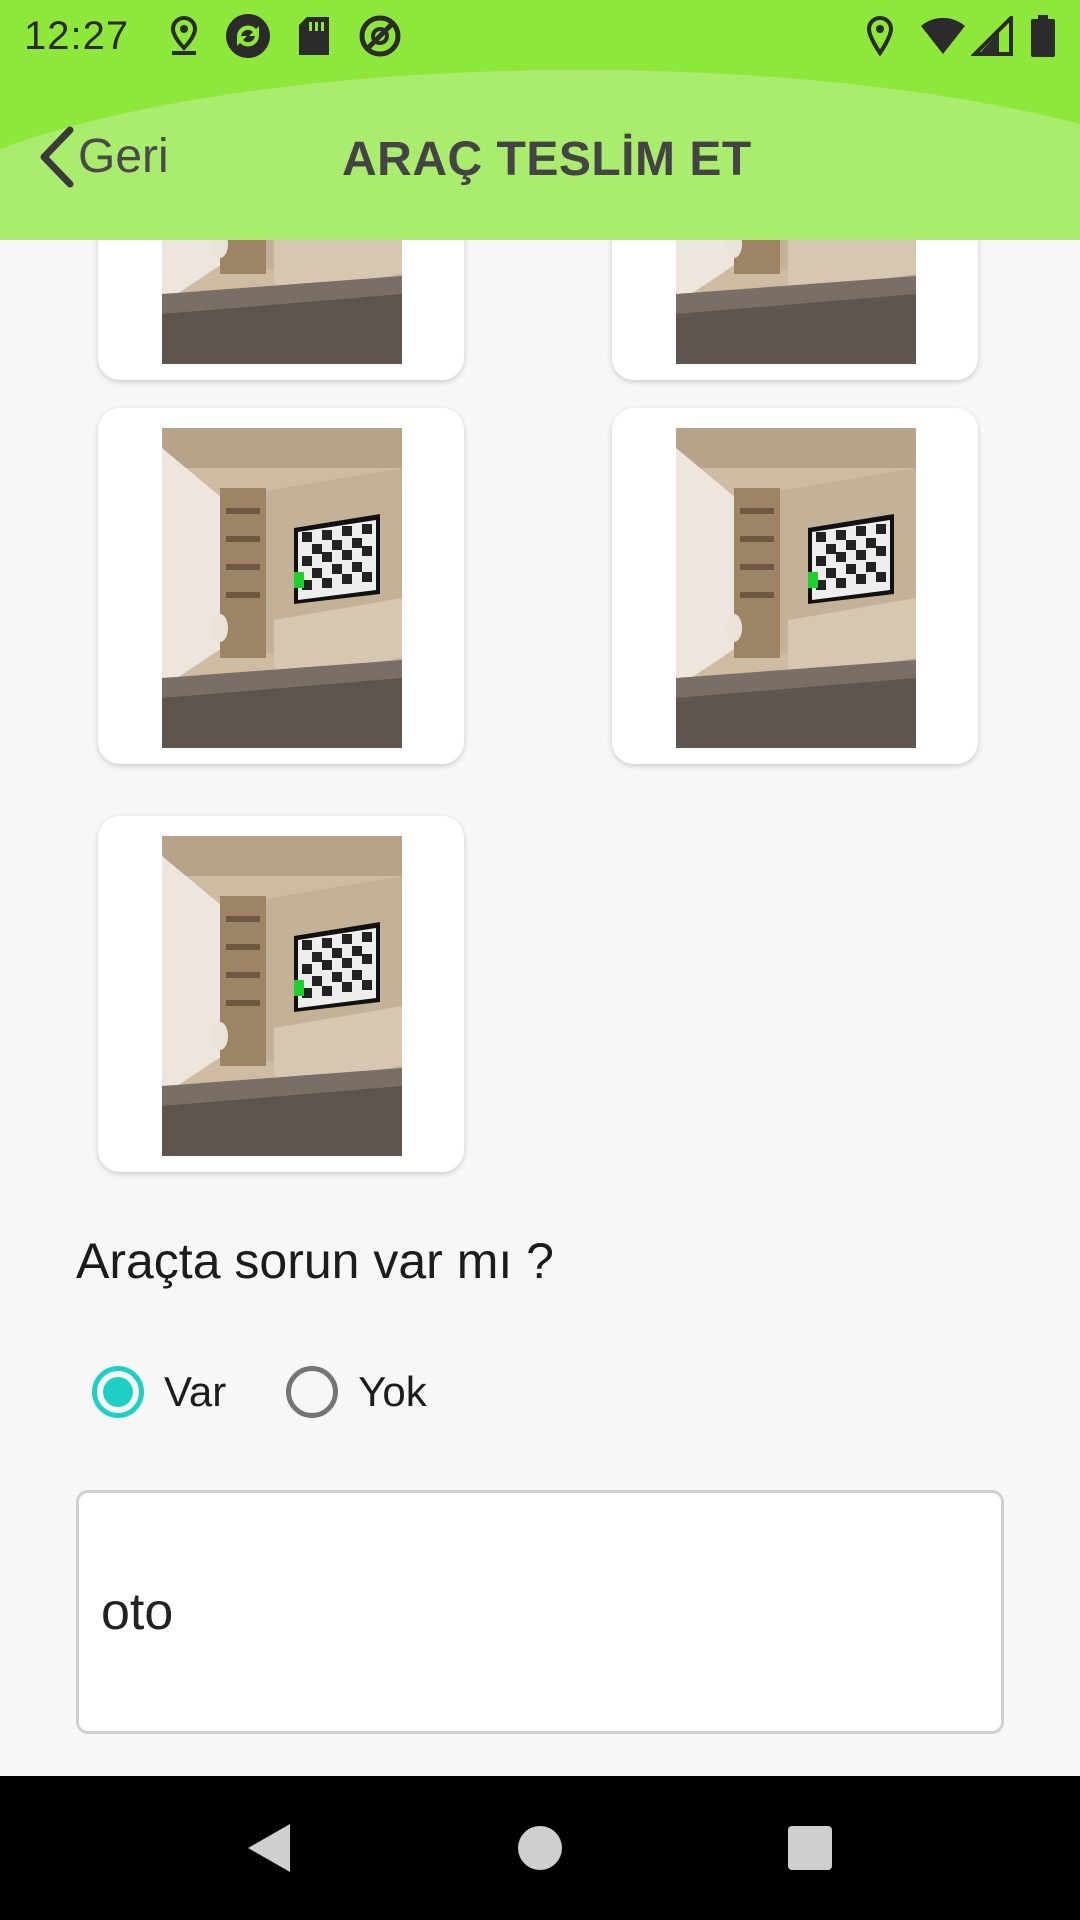  I want to click on battery-icon, so click(1043, 36).